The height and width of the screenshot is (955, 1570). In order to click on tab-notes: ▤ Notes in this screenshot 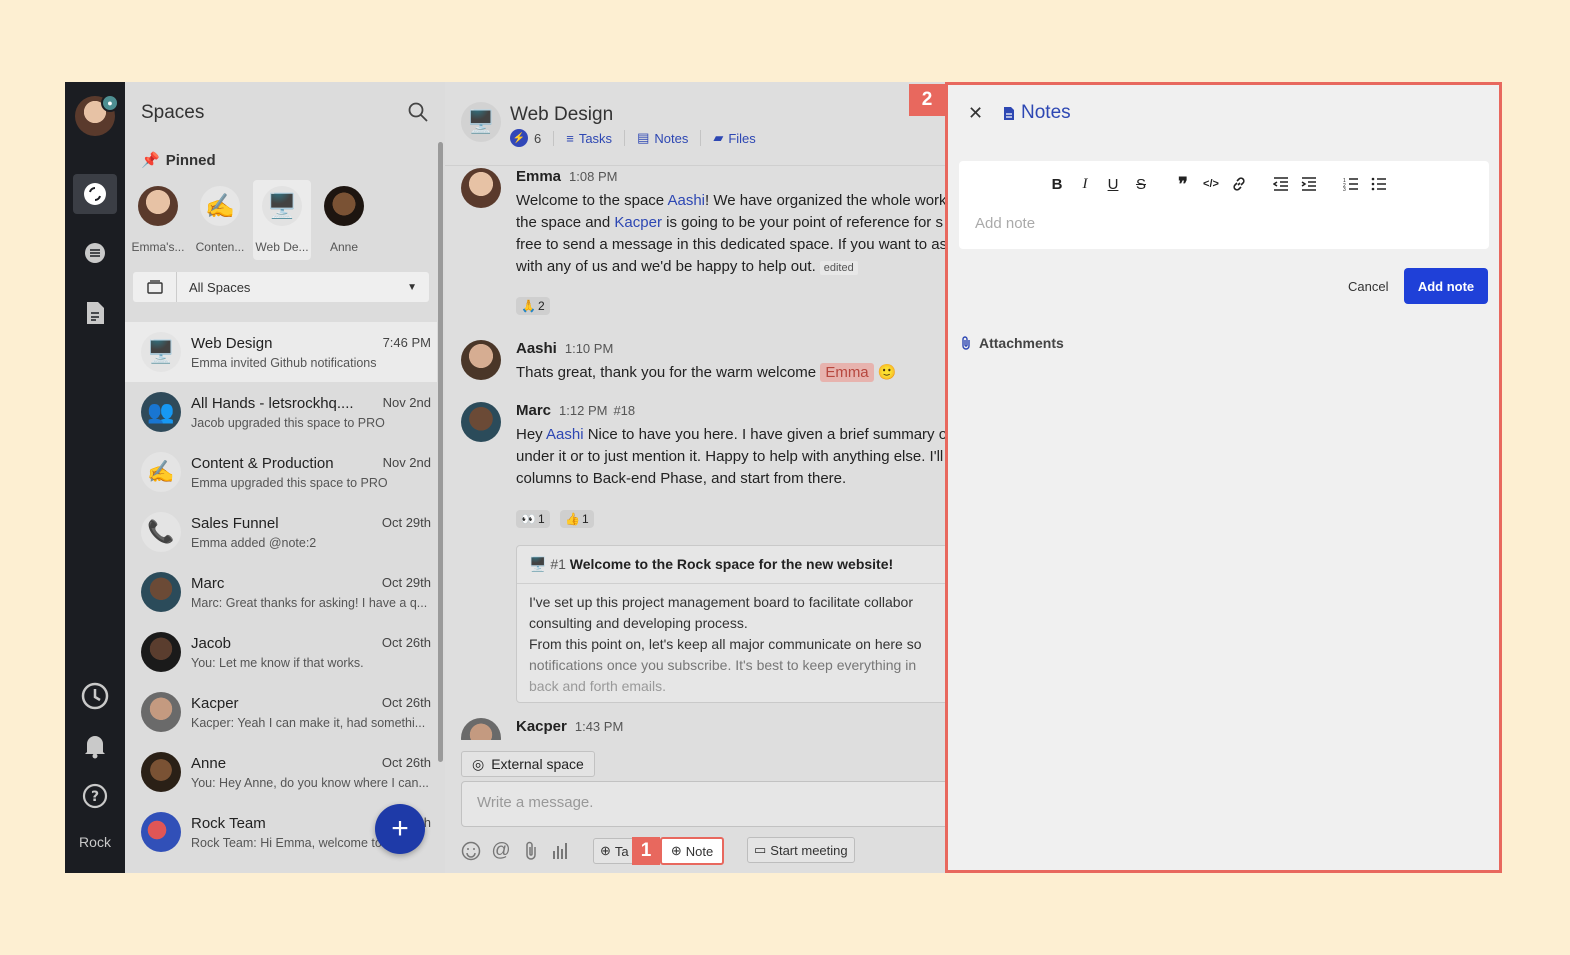, I will do `click(662, 138)`.